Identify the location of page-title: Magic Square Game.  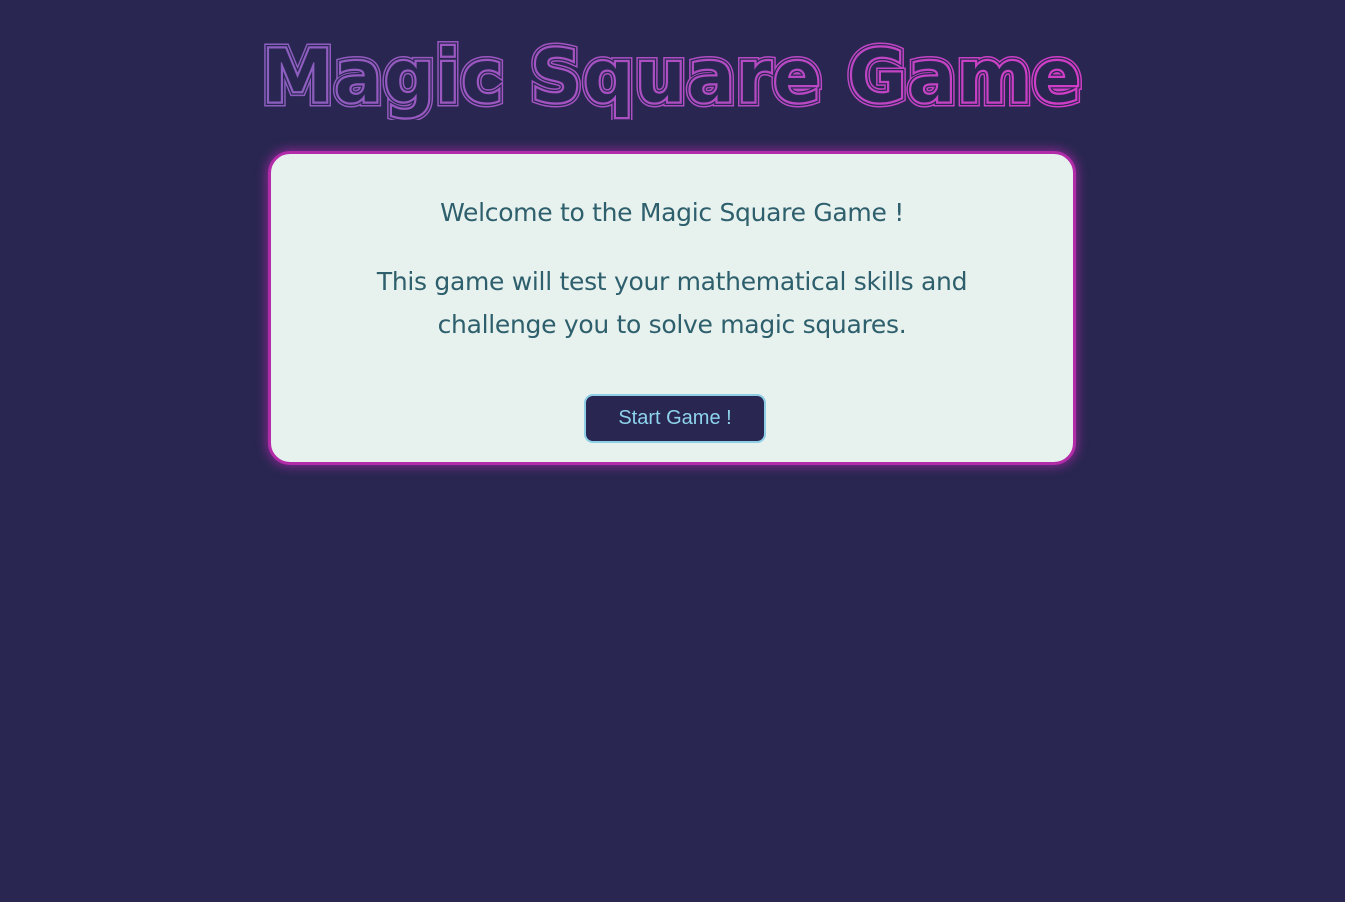
(672, 77).